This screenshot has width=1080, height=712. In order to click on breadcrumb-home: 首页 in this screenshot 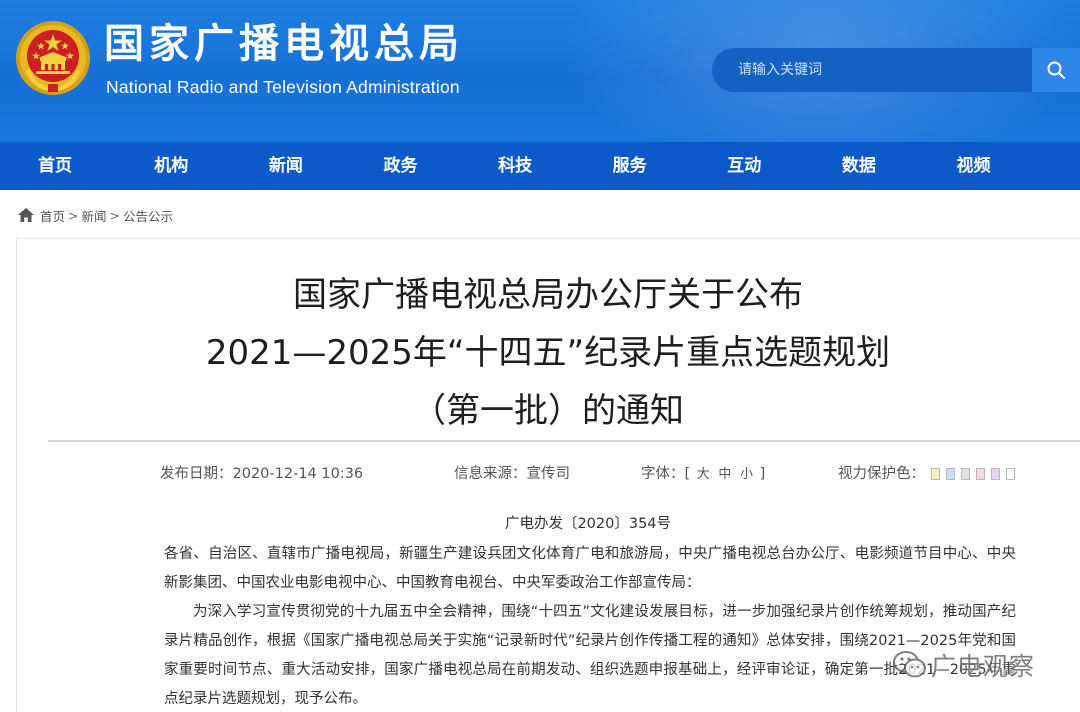, I will do `click(52, 215)`.